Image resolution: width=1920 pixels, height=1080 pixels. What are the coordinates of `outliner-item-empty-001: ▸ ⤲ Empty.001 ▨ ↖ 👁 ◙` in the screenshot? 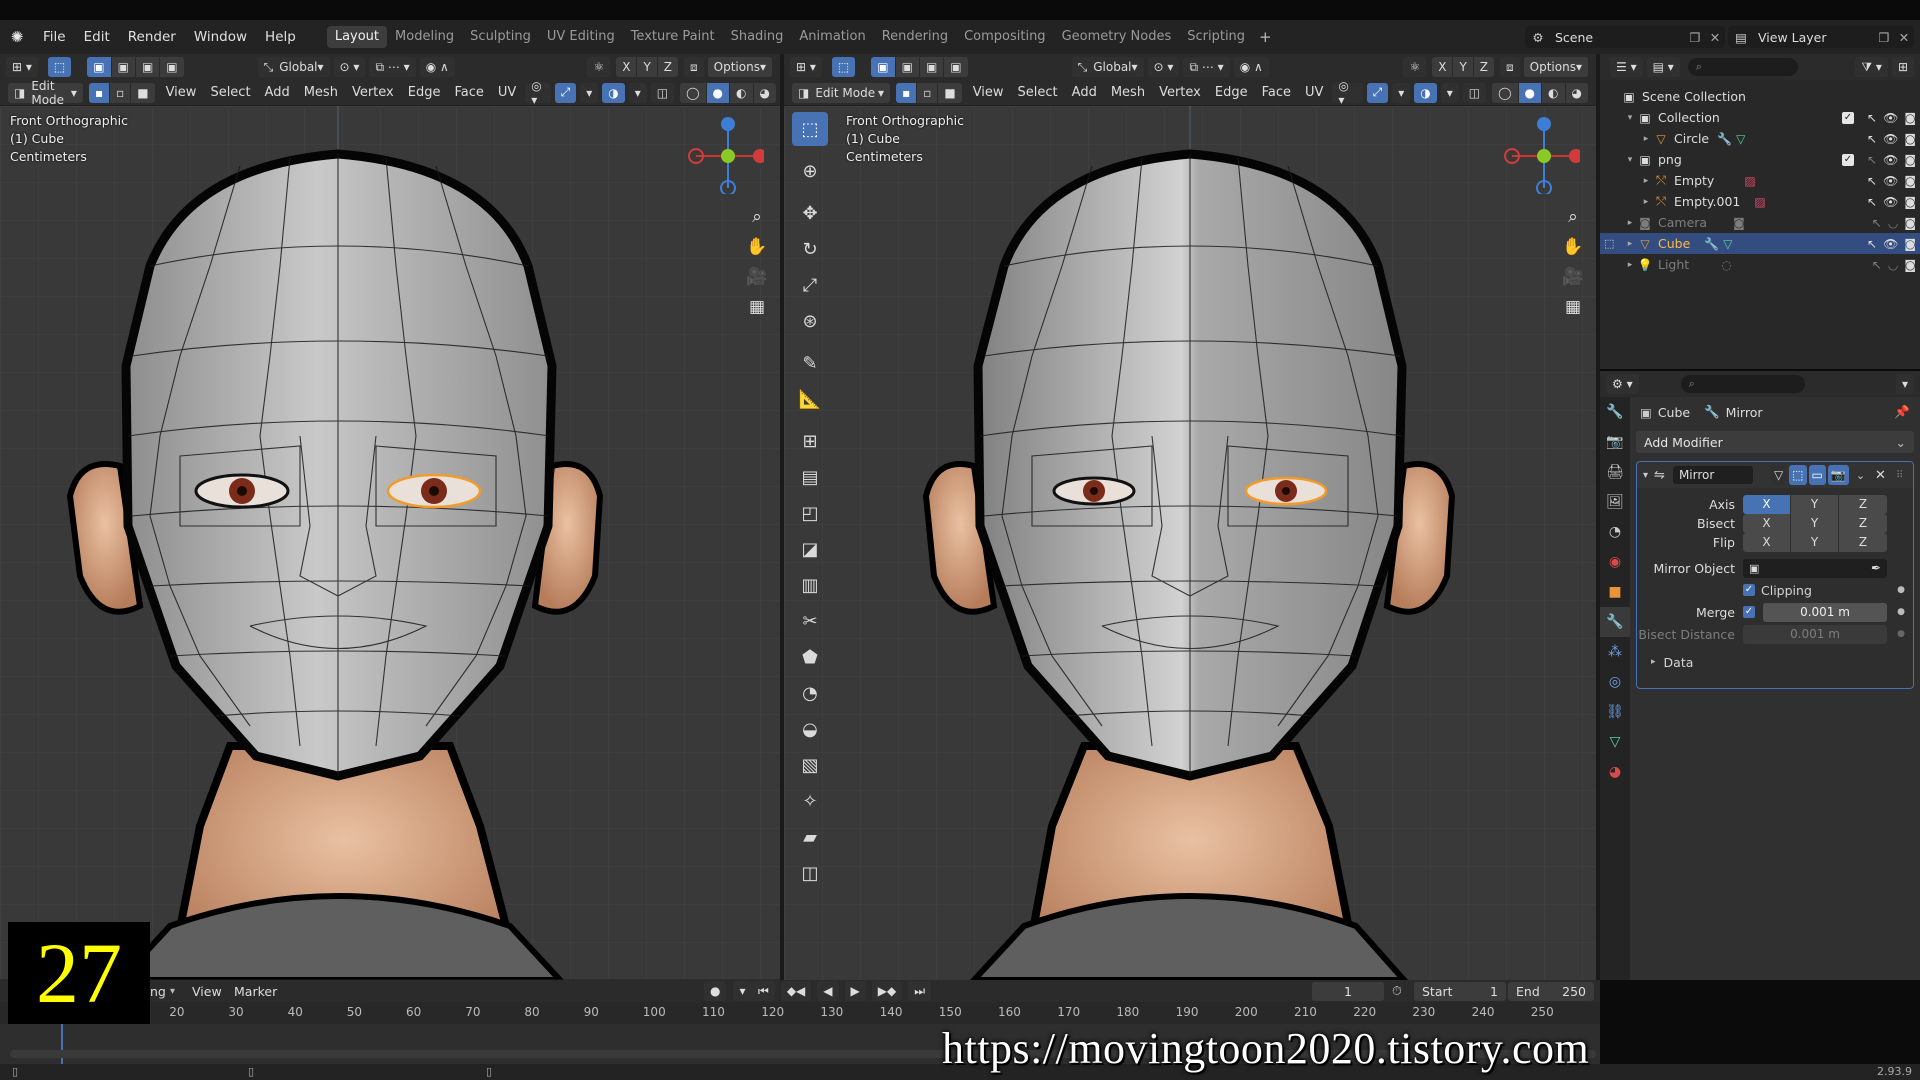 It's located at (1760, 201).